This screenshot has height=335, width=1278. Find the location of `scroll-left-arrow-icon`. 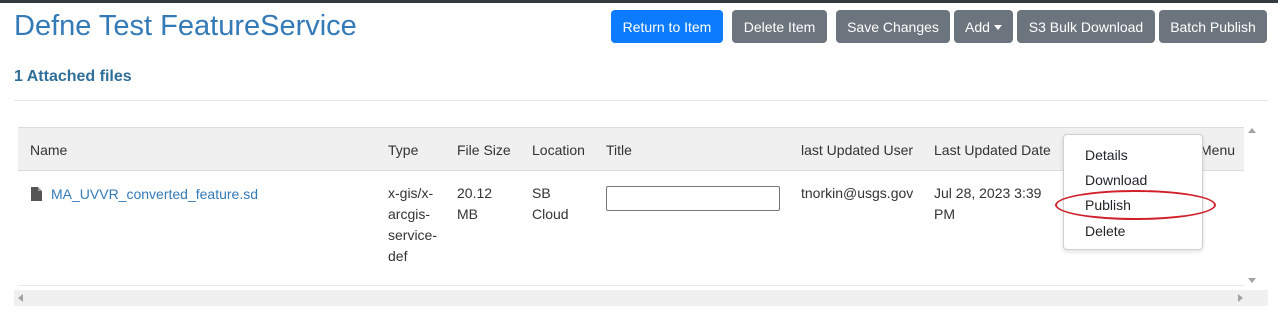

scroll-left-arrow-icon is located at coordinates (20, 298).